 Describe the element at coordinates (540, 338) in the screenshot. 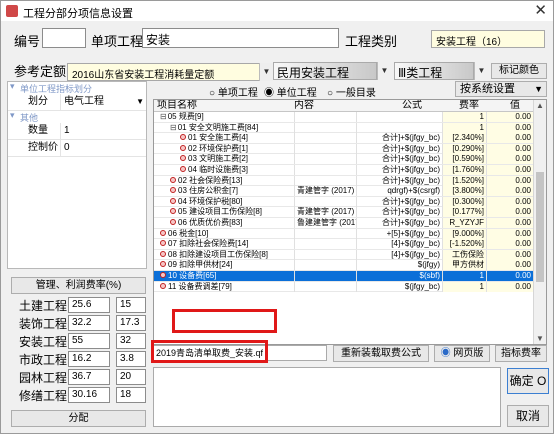

I see `scroll-down-icon: ▼` at that location.